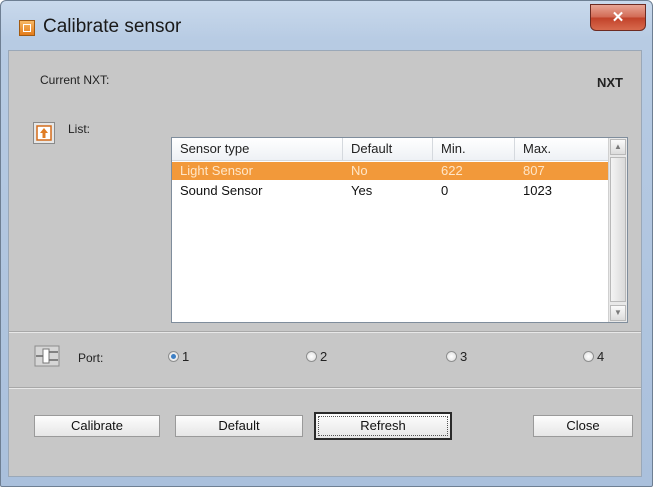  Describe the element at coordinates (79, 129) in the screenshot. I see `list-label: List:` at that location.